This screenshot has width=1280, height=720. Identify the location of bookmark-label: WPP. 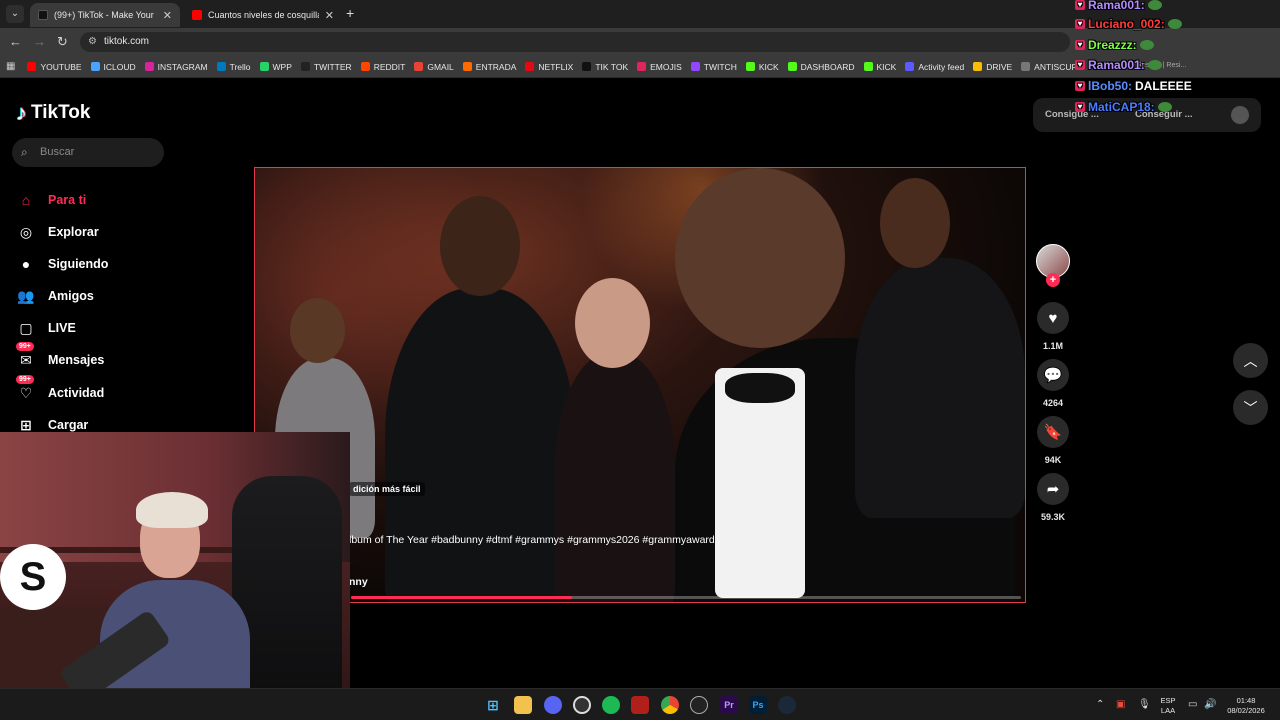
(282, 66).